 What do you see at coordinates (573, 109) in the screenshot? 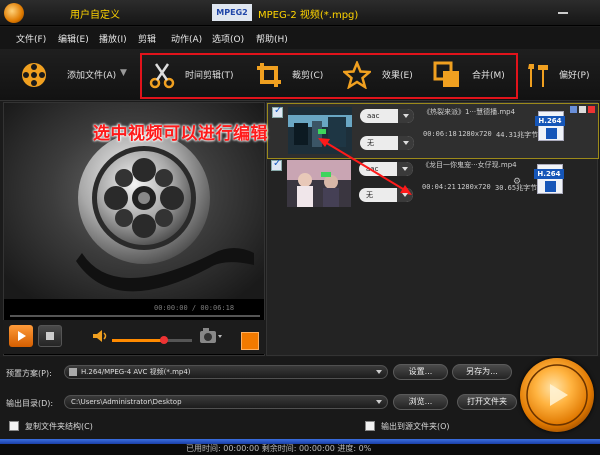
I see `row-edit-icon` at bounding box center [573, 109].